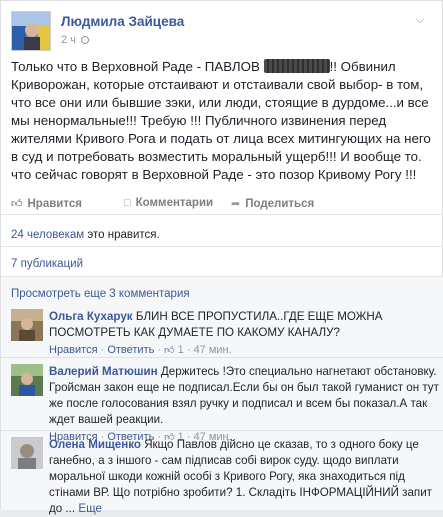  I want to click on share-icon: ➦, so click(236, 204).